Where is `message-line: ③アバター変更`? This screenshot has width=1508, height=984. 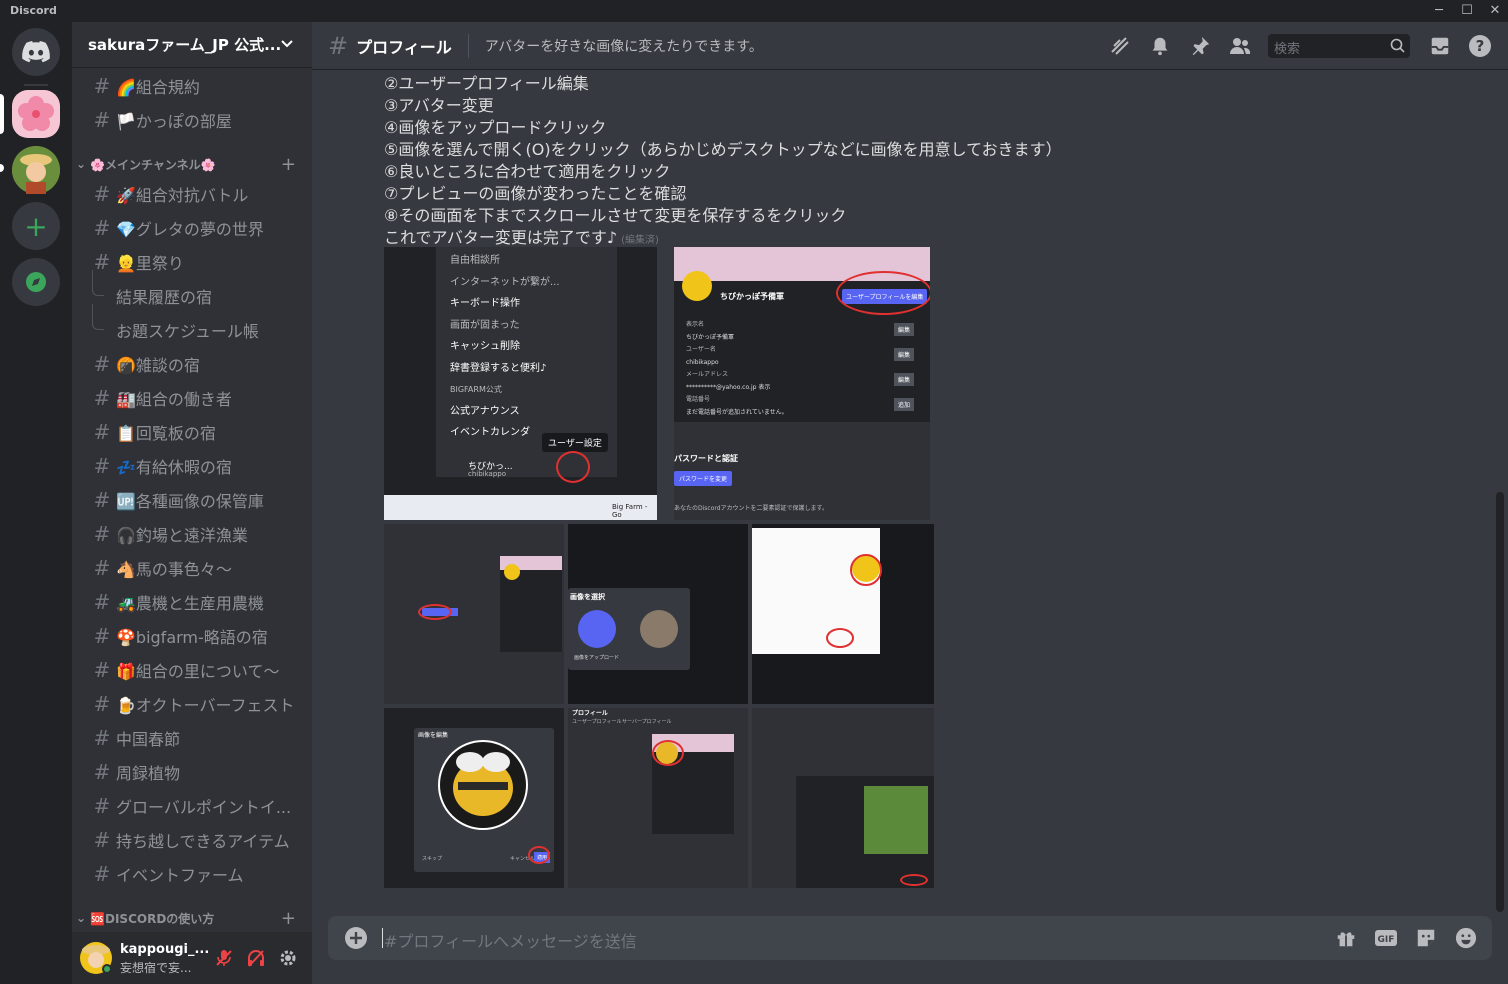
message-line: ③アバター変更 is located at coordinates (439, 105).